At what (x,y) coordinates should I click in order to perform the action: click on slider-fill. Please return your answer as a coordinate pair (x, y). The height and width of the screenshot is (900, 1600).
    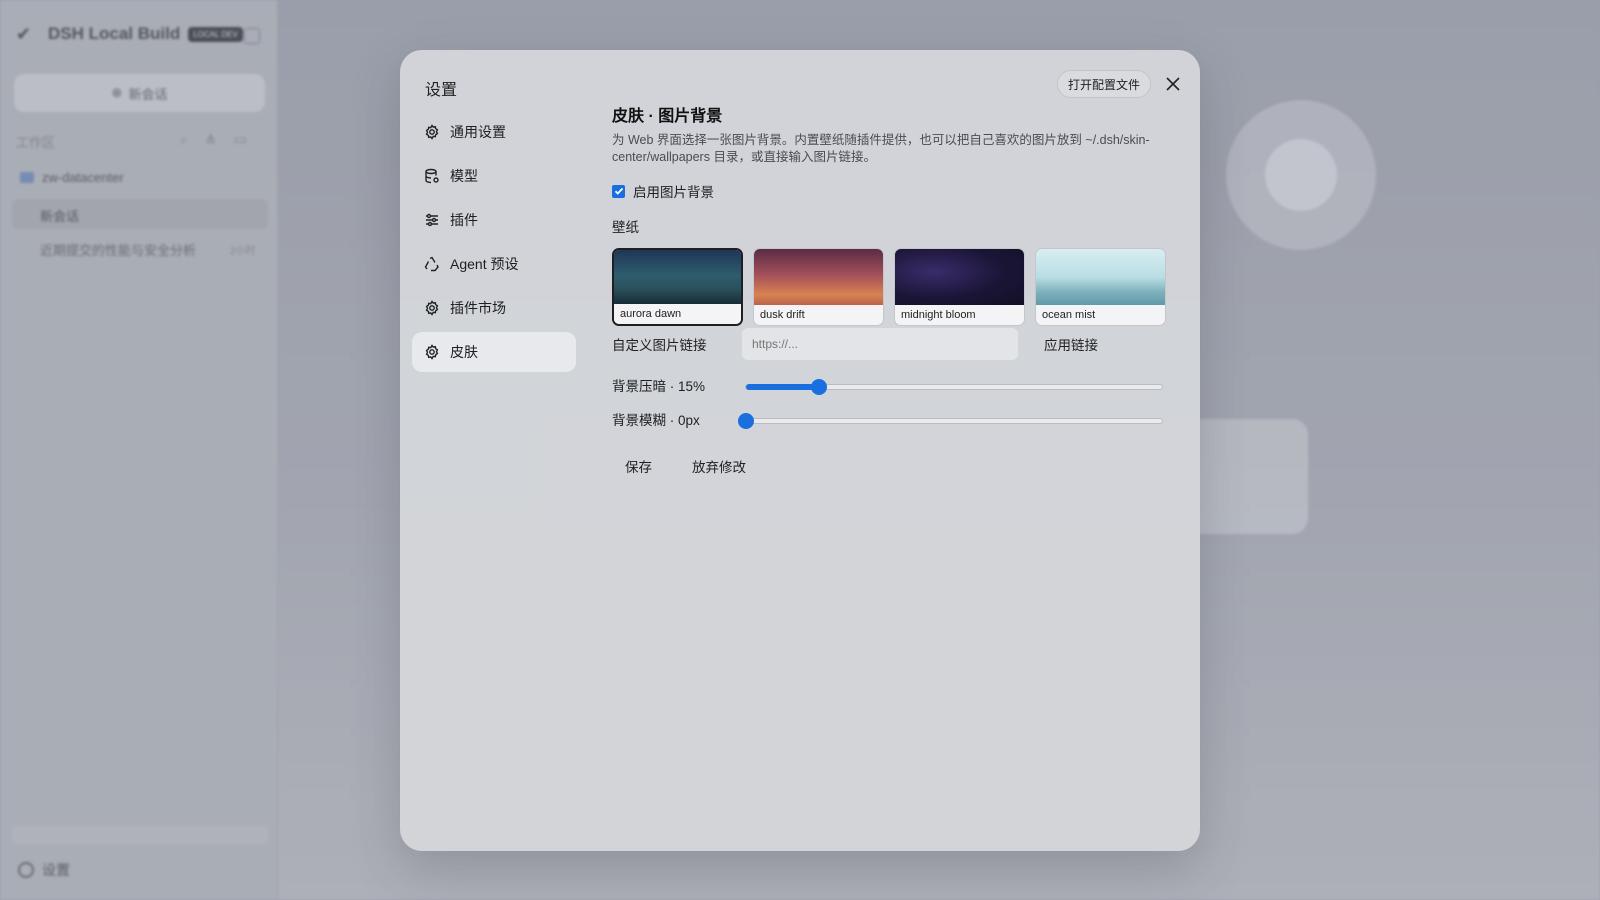
    Looking at the image, I should click on (783, 387).